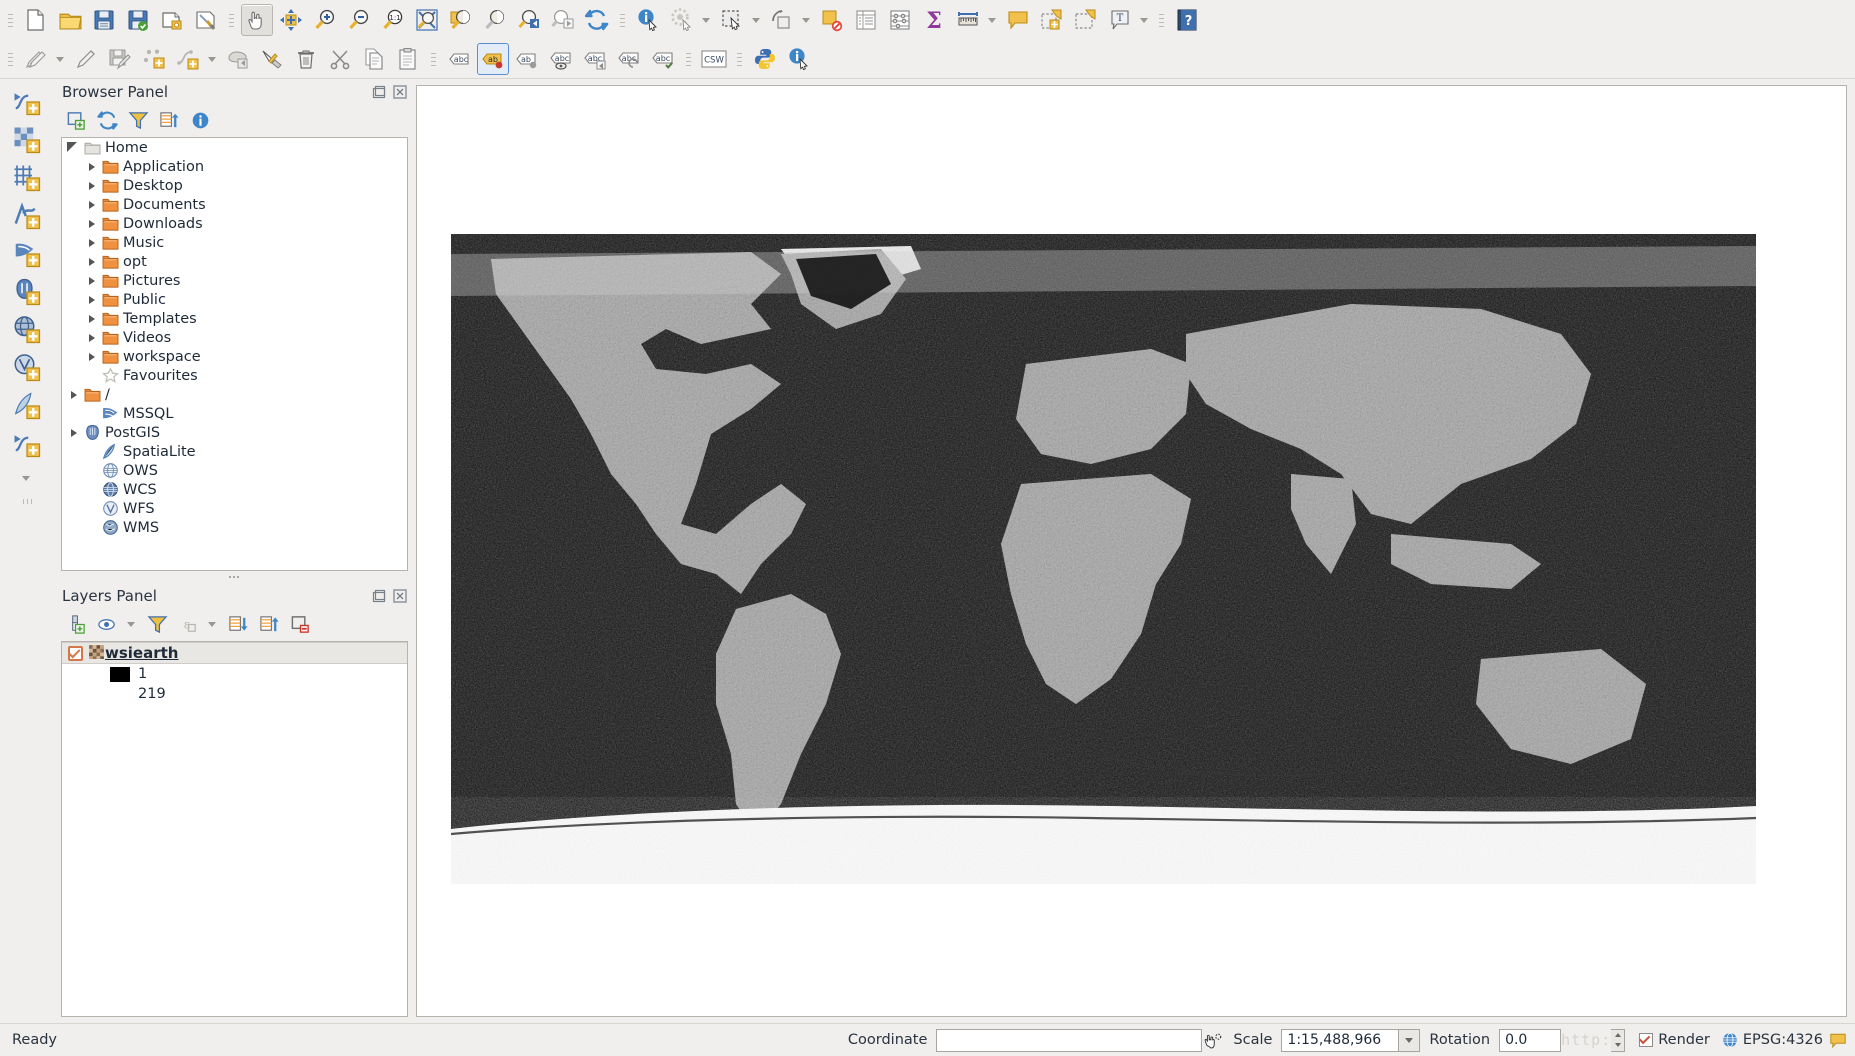 This screenshot has height=1056, width=1855. Describe the element at coordinates (200, 120) in the screenshot. I see `browser-properties-button` at that location.